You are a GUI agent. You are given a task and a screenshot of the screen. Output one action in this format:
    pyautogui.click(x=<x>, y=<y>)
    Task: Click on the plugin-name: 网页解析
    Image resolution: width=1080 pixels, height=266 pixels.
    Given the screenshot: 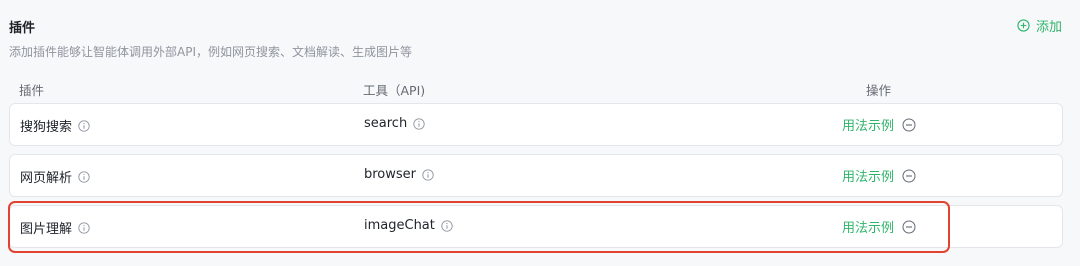 What is the action you would take?
    pyautogui.click(x=46, y=178)
    